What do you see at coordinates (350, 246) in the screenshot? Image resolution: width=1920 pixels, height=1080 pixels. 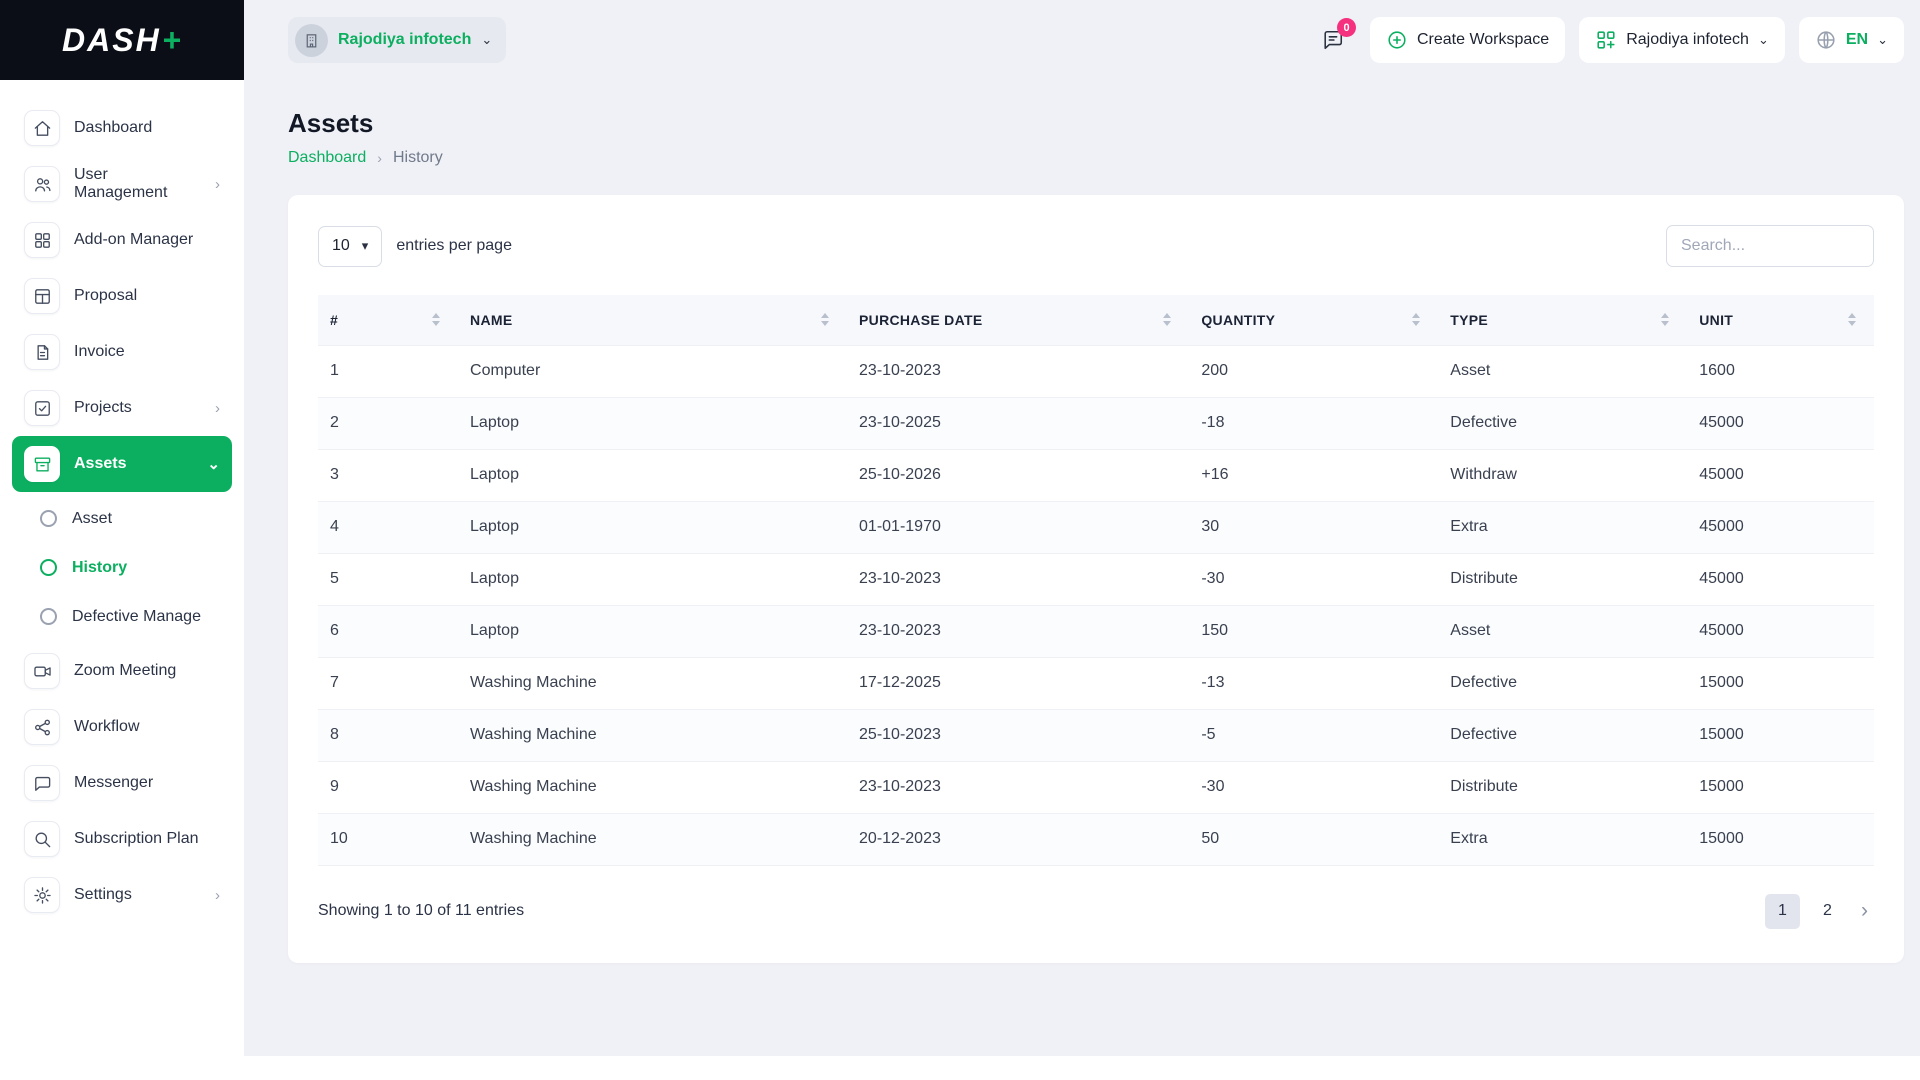 I see `page-size-select: 10 ▾` at bounding box center [350, 246].